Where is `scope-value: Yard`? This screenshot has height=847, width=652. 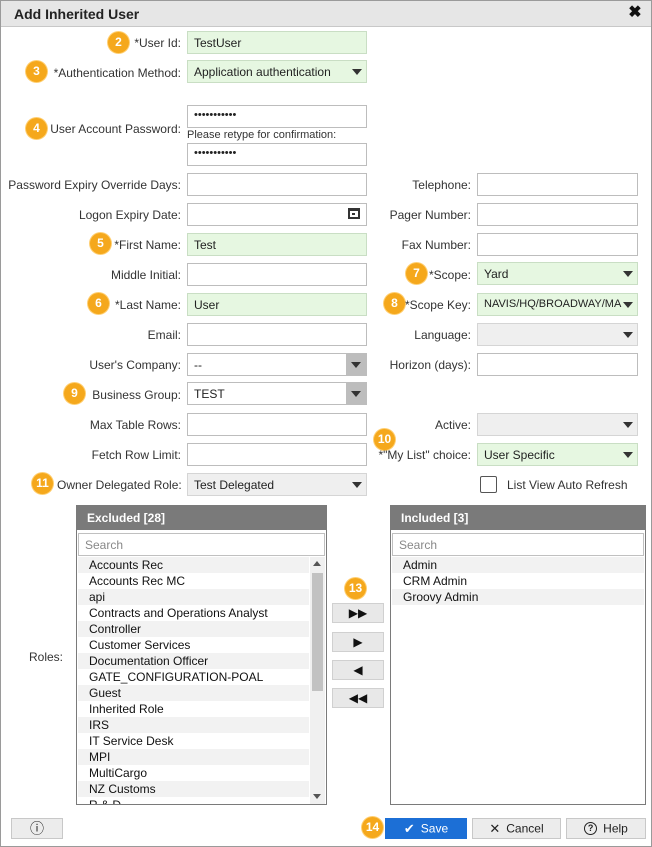
scope-value: Yard is located at coordinates (496, 274).